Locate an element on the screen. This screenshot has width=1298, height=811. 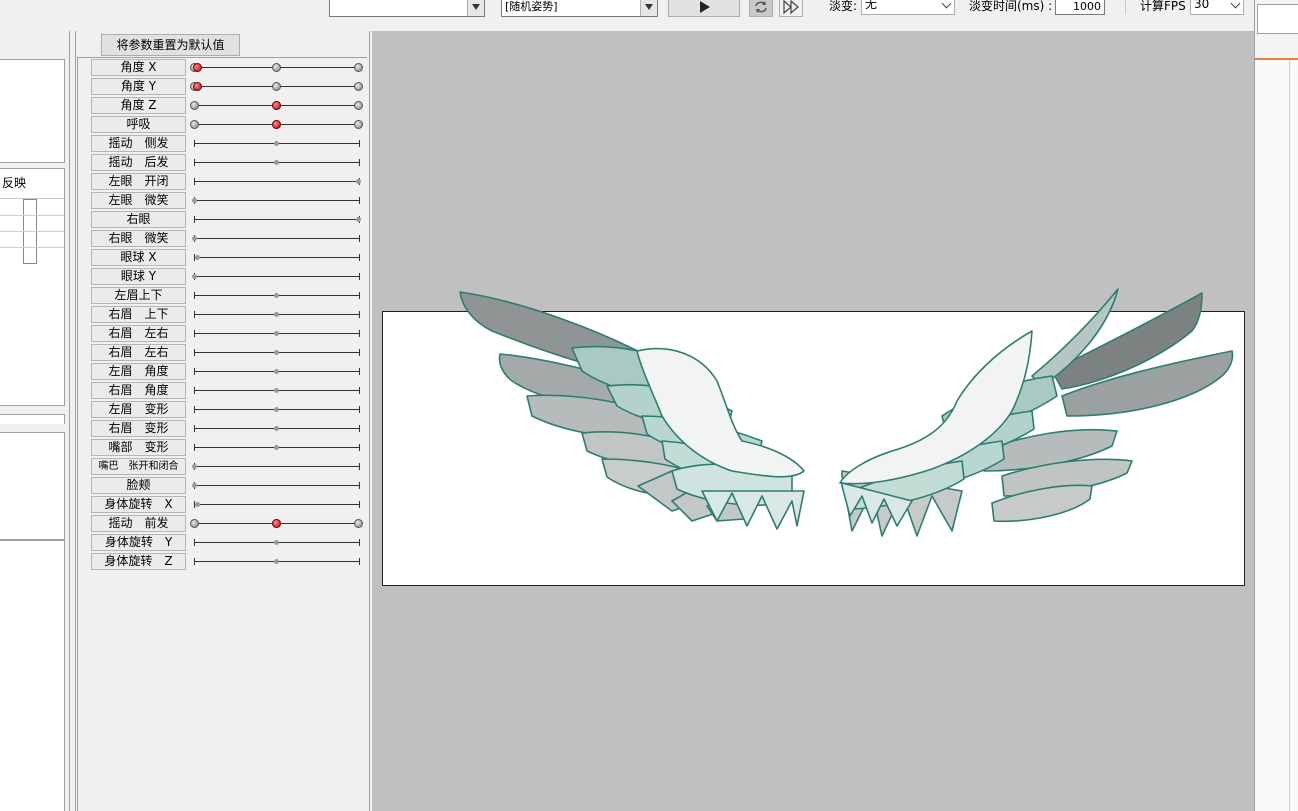
param-label-button: 左眉上下 is located at coordinates (138, 295).